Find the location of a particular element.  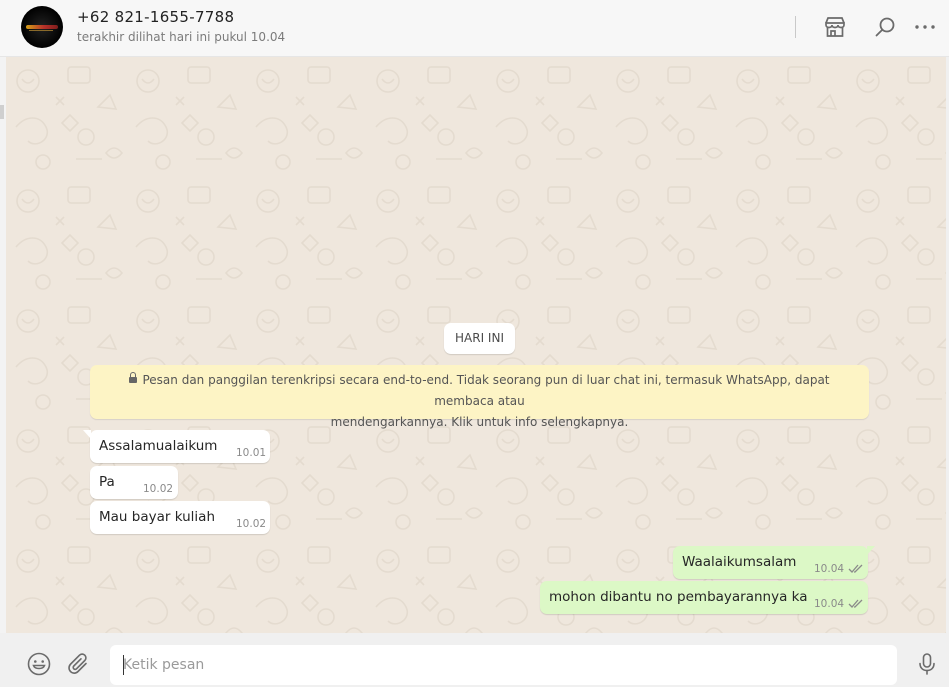

last-seen-status: terakhir dilihat hari ini pukul 10.04 is located at coordinates (181, 37).